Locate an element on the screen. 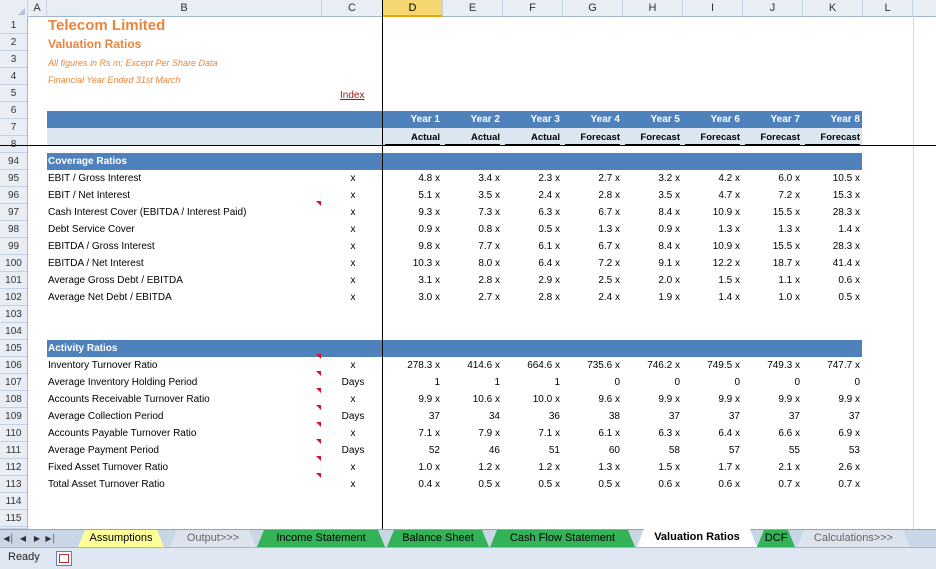 This screenshot has width=936, height=569. ratio-value: 46 is located at coordinates (471, 450).